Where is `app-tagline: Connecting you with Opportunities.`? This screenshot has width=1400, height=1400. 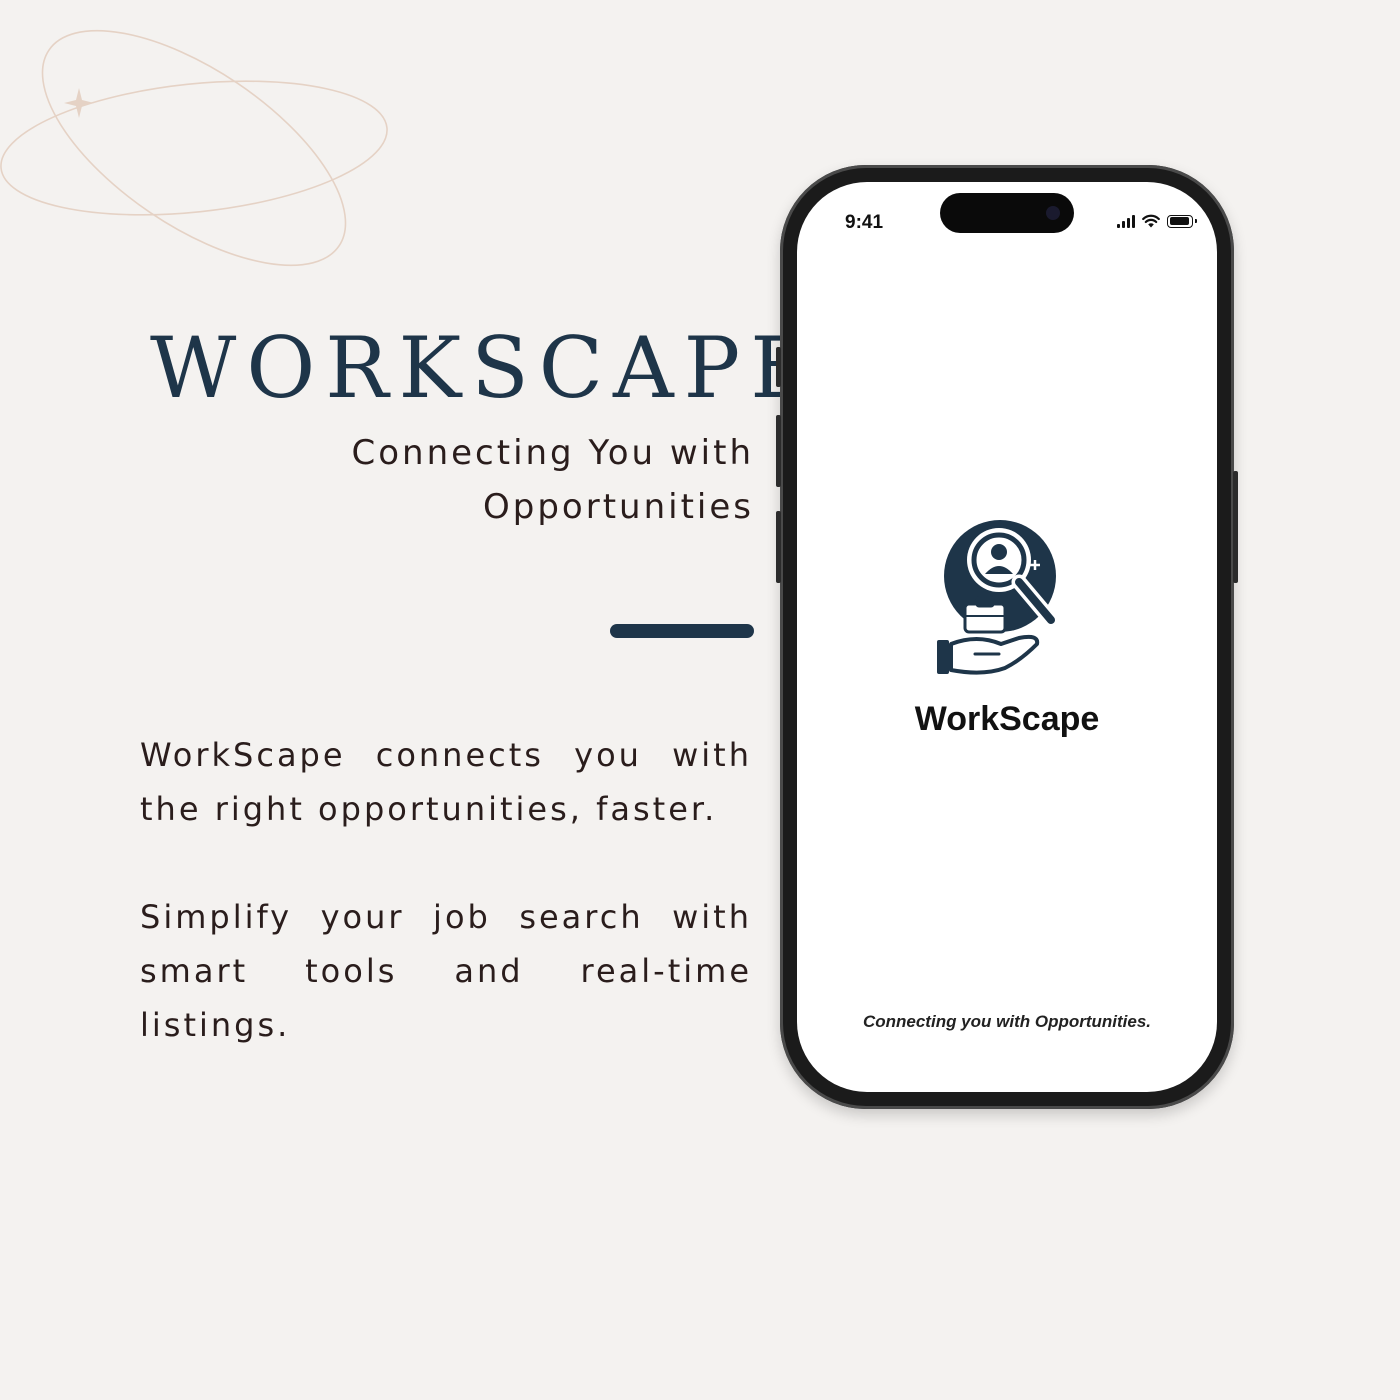 app-tagline: Connecting you with Opportunities. is located at coordinates (1007, 1021).